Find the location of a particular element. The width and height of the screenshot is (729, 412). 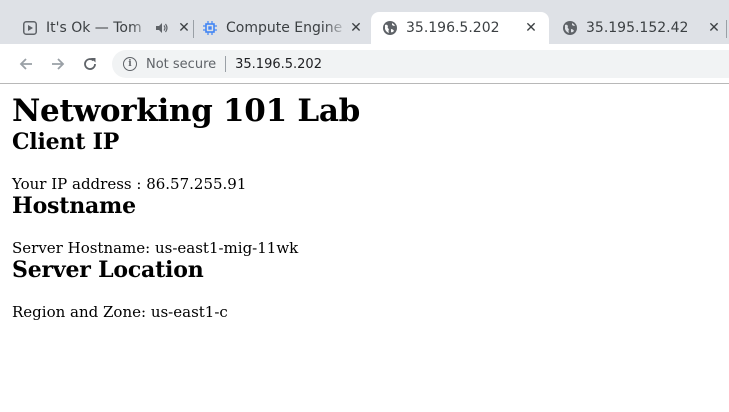

tab-title: Compute Engine - is located at coordinates (287, 28).